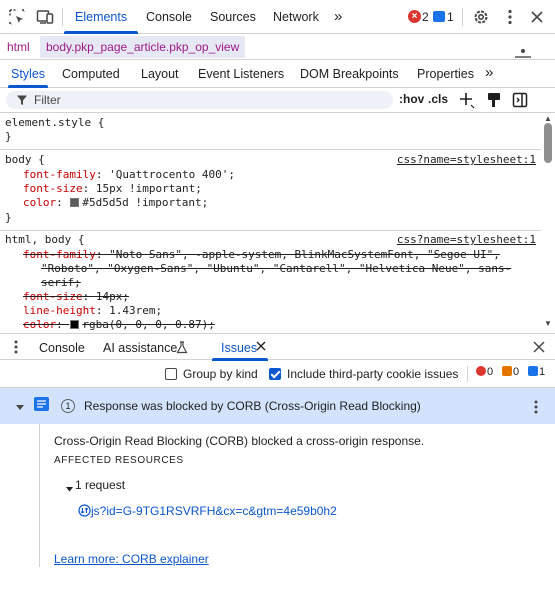  I want to click on drawer-tab-console: Console, so click(62, 347).